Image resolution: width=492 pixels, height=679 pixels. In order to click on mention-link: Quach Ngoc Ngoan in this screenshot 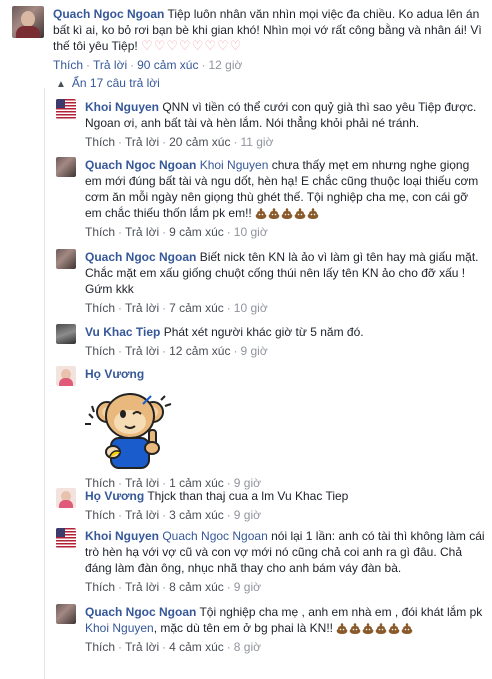, I will do `click(214, 536)`.